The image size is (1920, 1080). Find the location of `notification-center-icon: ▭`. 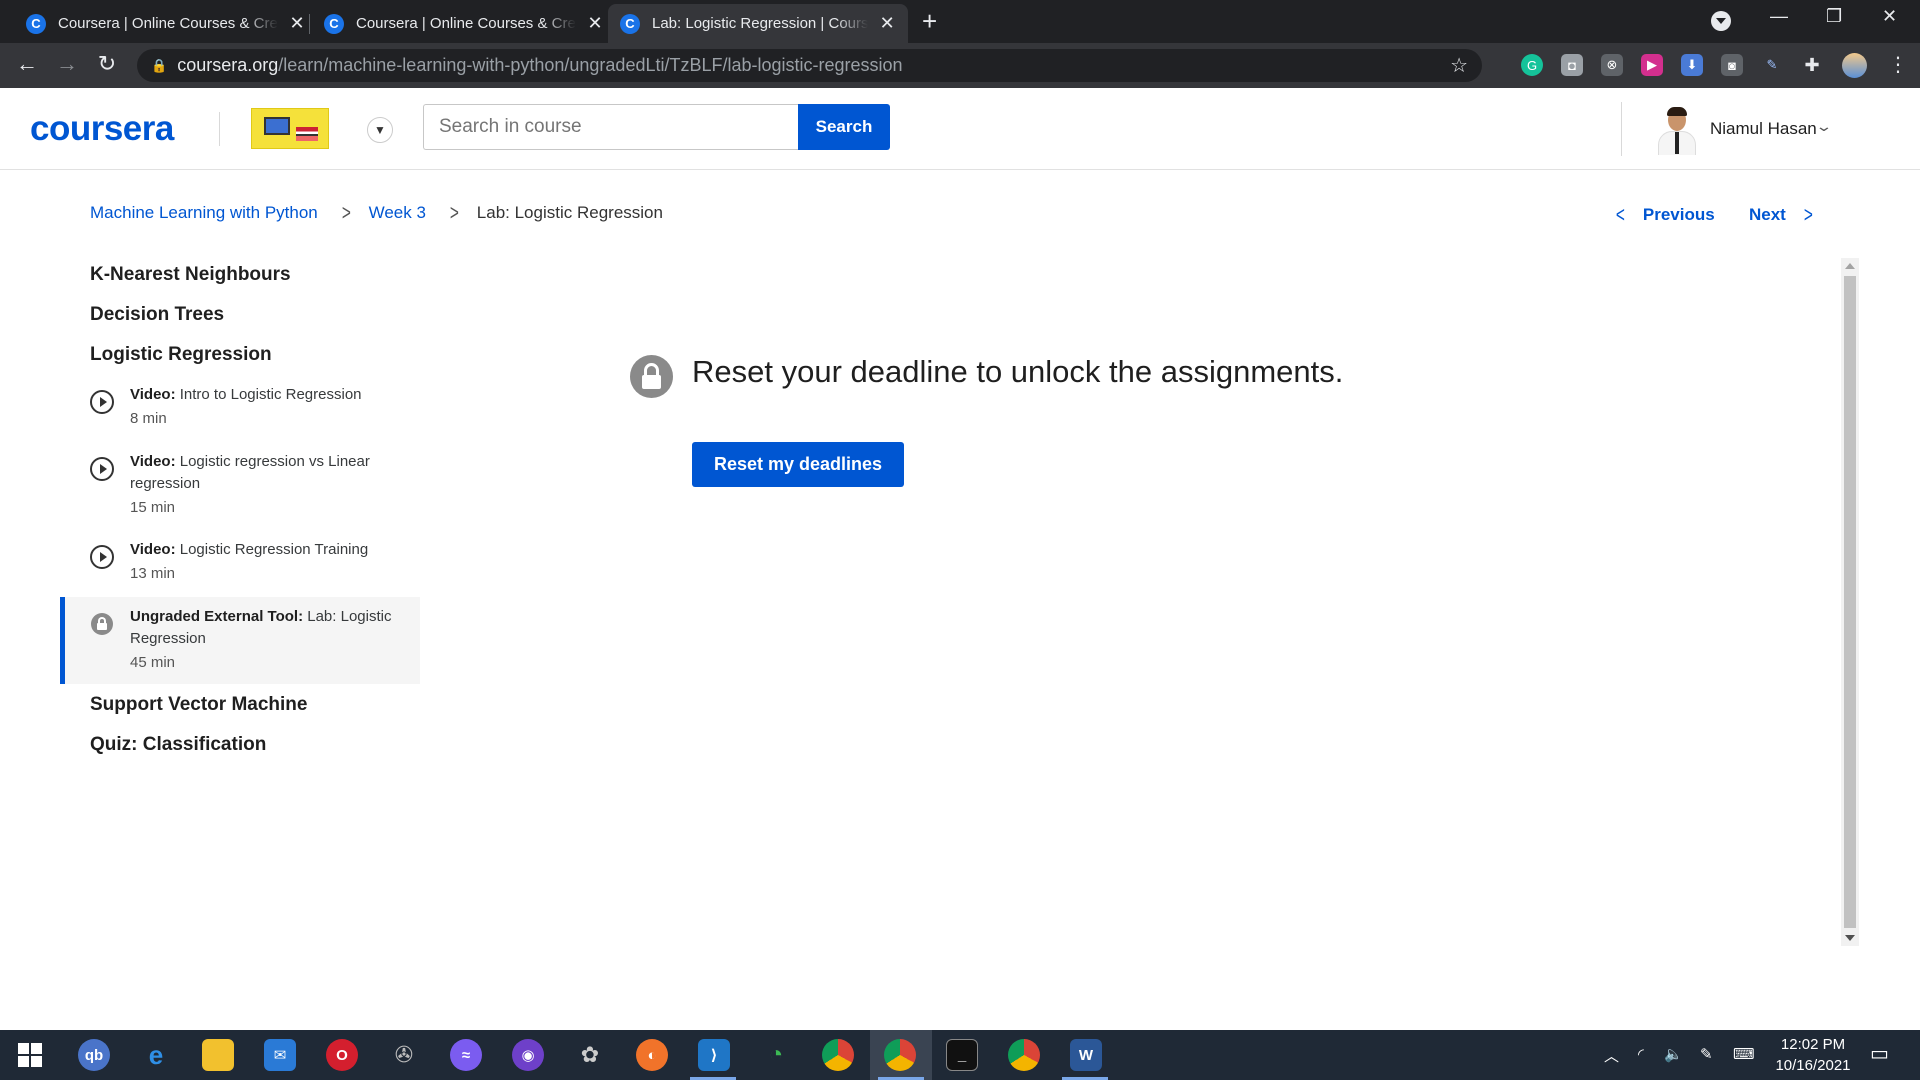

notification-center-icon: ▭ is located at coordinates (1879, 1053).